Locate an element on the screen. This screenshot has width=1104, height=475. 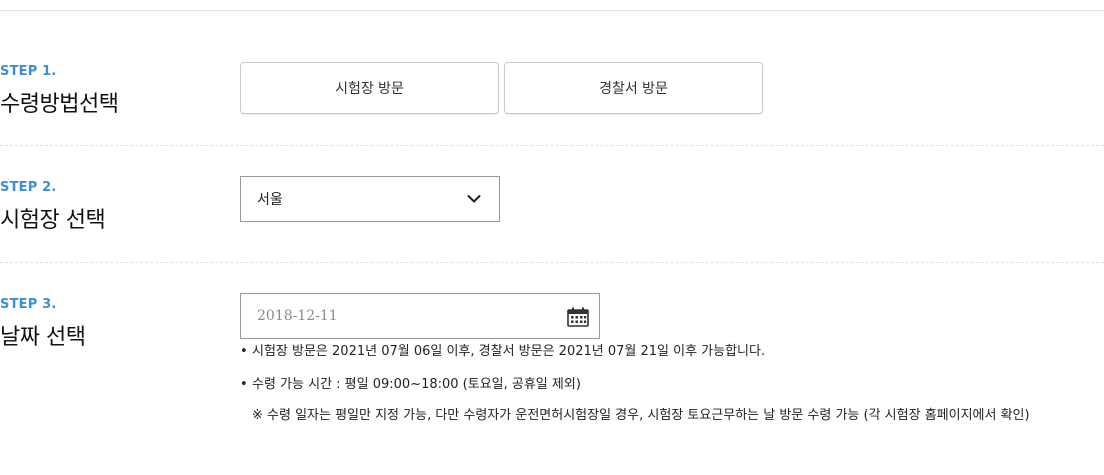
step-1-title: 수령방법선택 is located at coordinates (59, 104).